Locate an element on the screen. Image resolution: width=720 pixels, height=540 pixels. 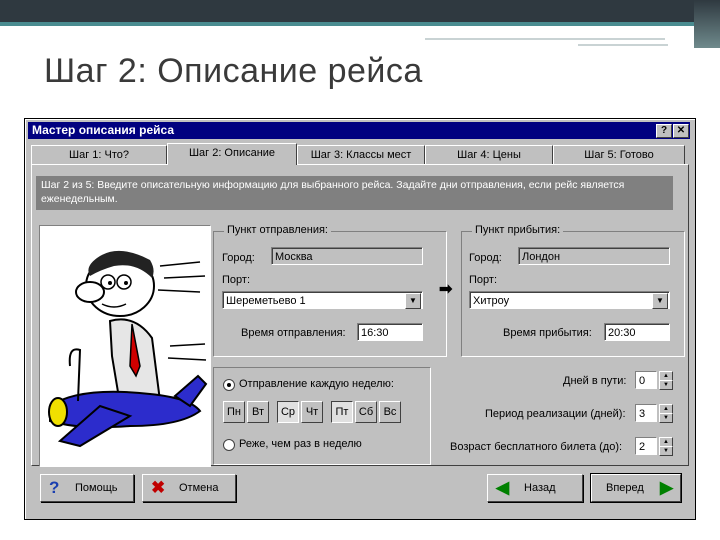
rare-radio is located at coordinates (229, 445).